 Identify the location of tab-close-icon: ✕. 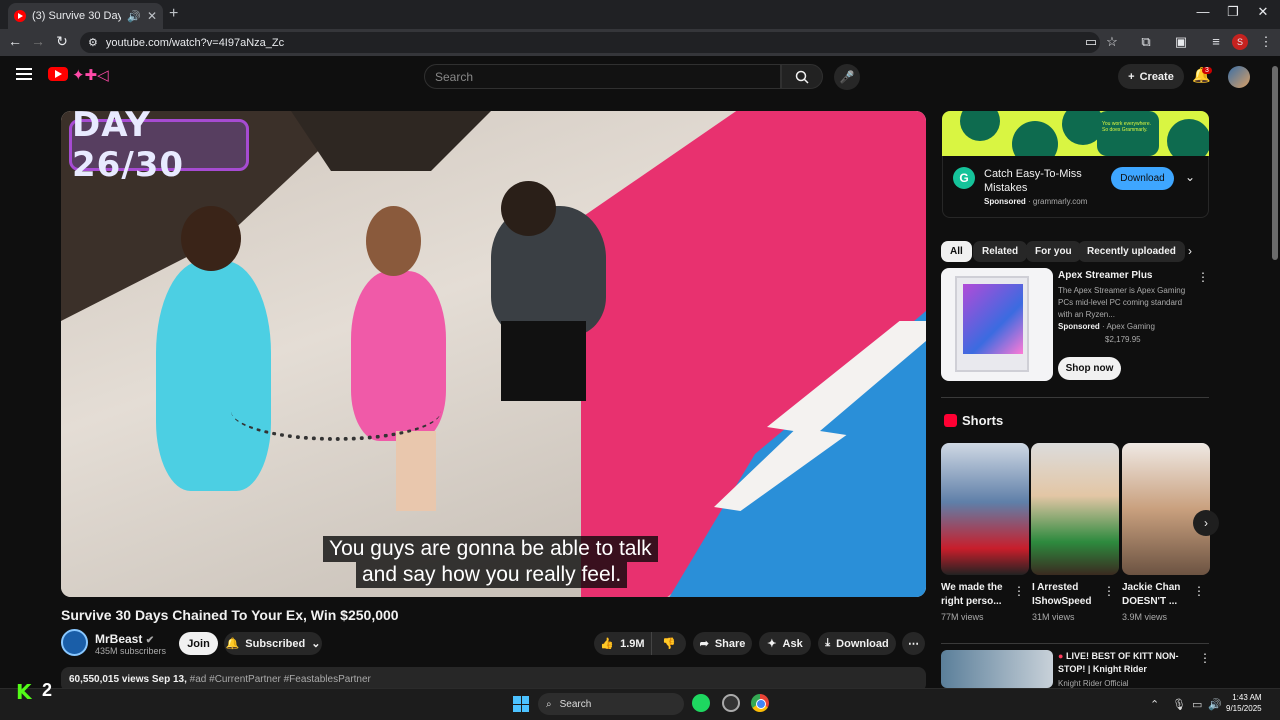
(152, 16).